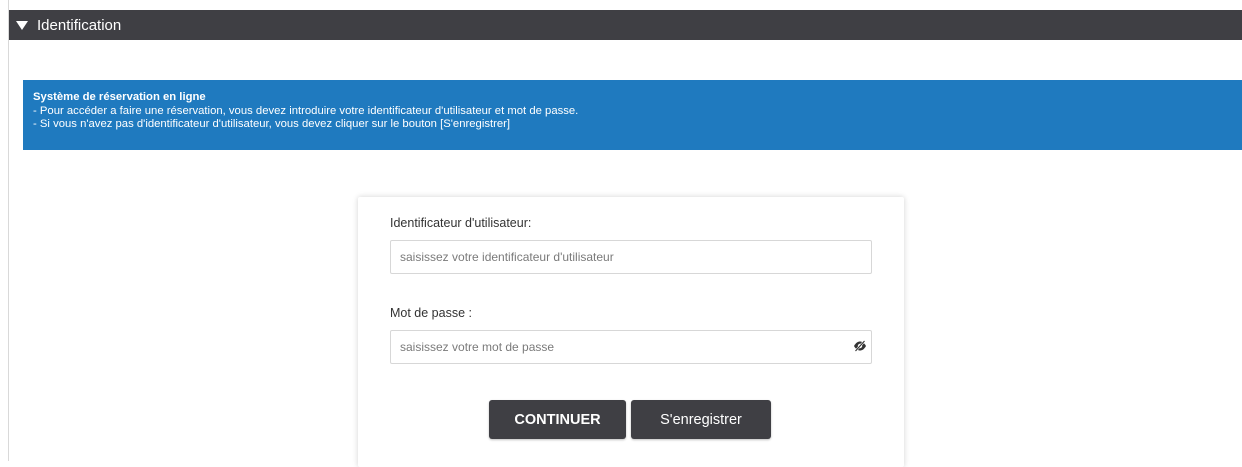  I want to click on password-label: Mot de passe :, so click(431, 313).